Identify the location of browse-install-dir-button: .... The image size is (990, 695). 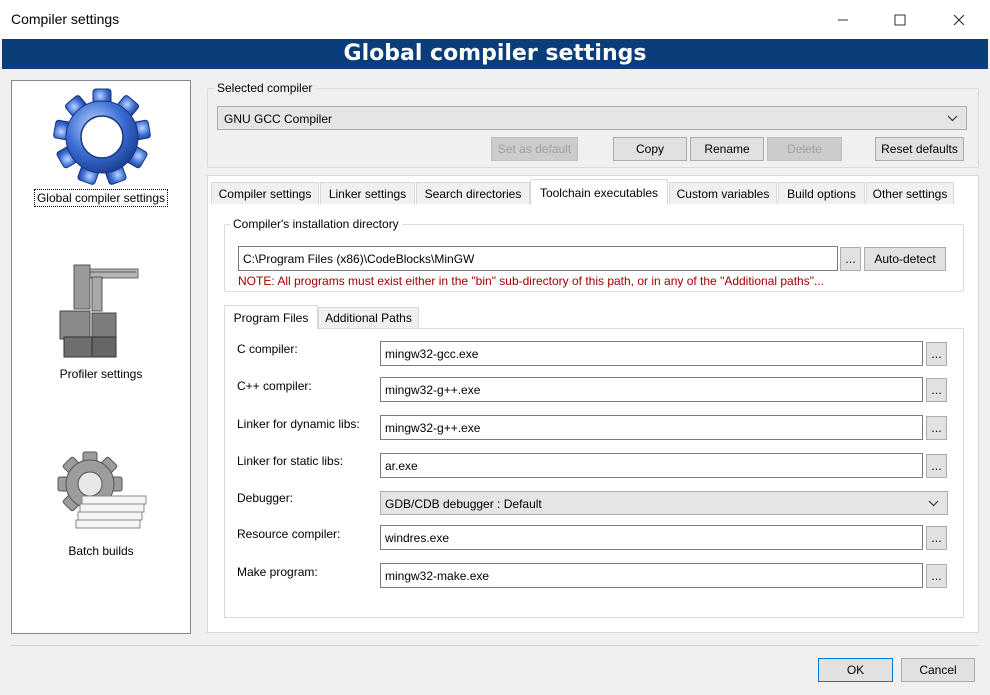
(850, 259).